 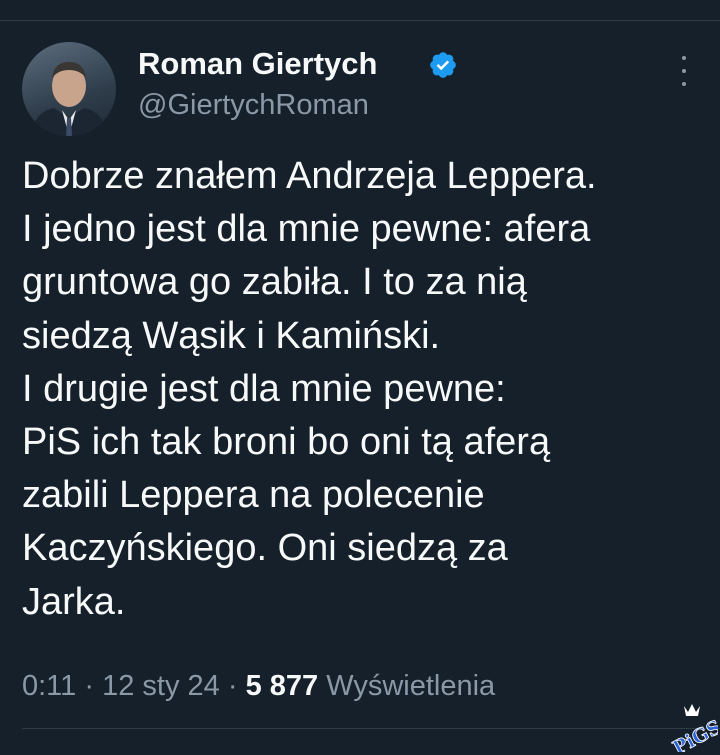 What do you see at coordinates (309, 176) in the screenshot?
I see `tweet-text-line: Dobrze znałem Andrzeja Leppera.` at bounding box center [309, 176].